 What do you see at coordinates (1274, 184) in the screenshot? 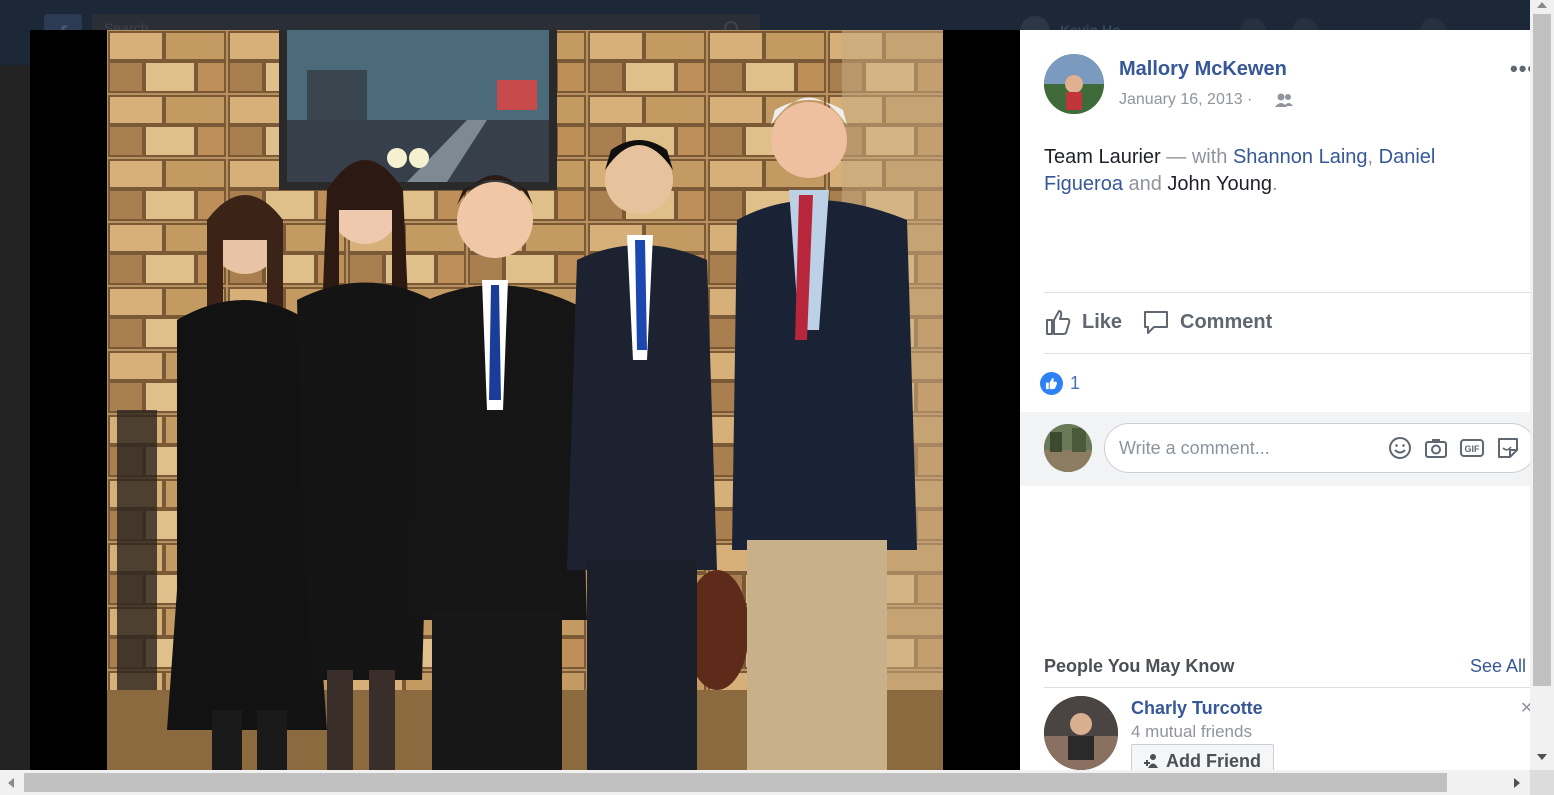
I see `caption-period: .` at bounding box center [1274, 184].